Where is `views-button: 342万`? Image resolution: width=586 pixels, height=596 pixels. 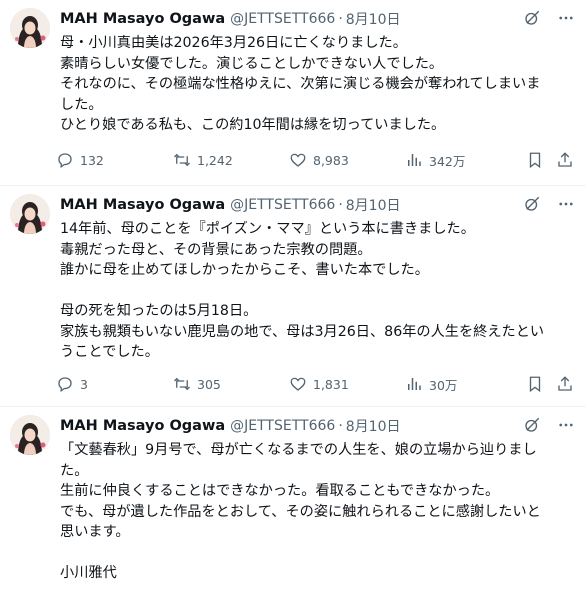 views-button: 342万 is located at coordinates (435, 160).